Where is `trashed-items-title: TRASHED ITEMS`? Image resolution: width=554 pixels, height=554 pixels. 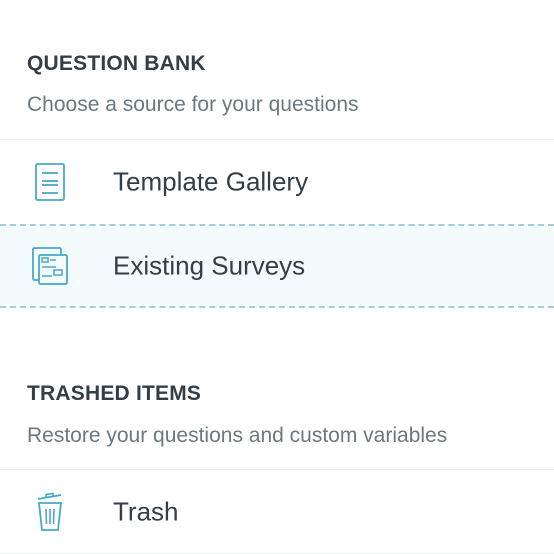 trashed-items-title: TRASHED ITEMS is located at coordinates (114, 393).